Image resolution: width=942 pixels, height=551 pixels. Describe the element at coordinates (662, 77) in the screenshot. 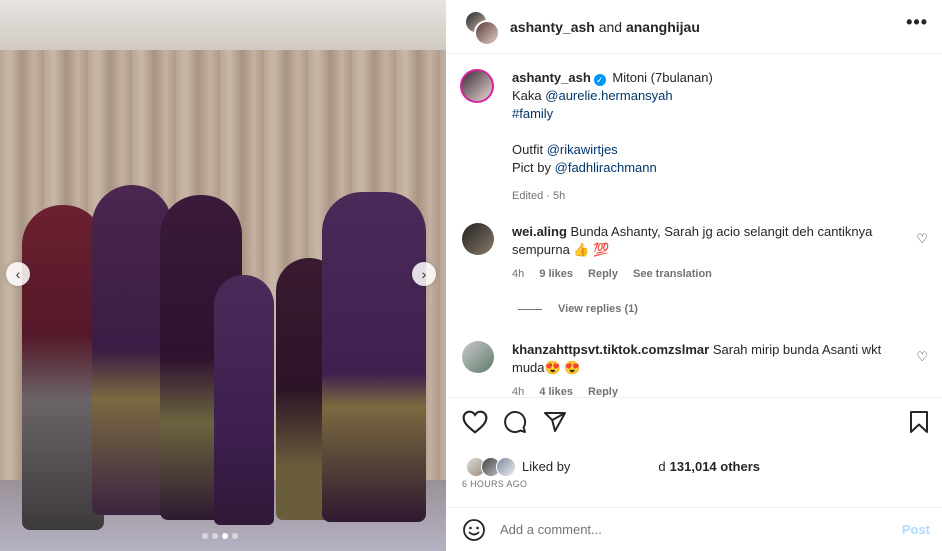

I see `caption-line: Mitoni (7bulanan)` at that location.